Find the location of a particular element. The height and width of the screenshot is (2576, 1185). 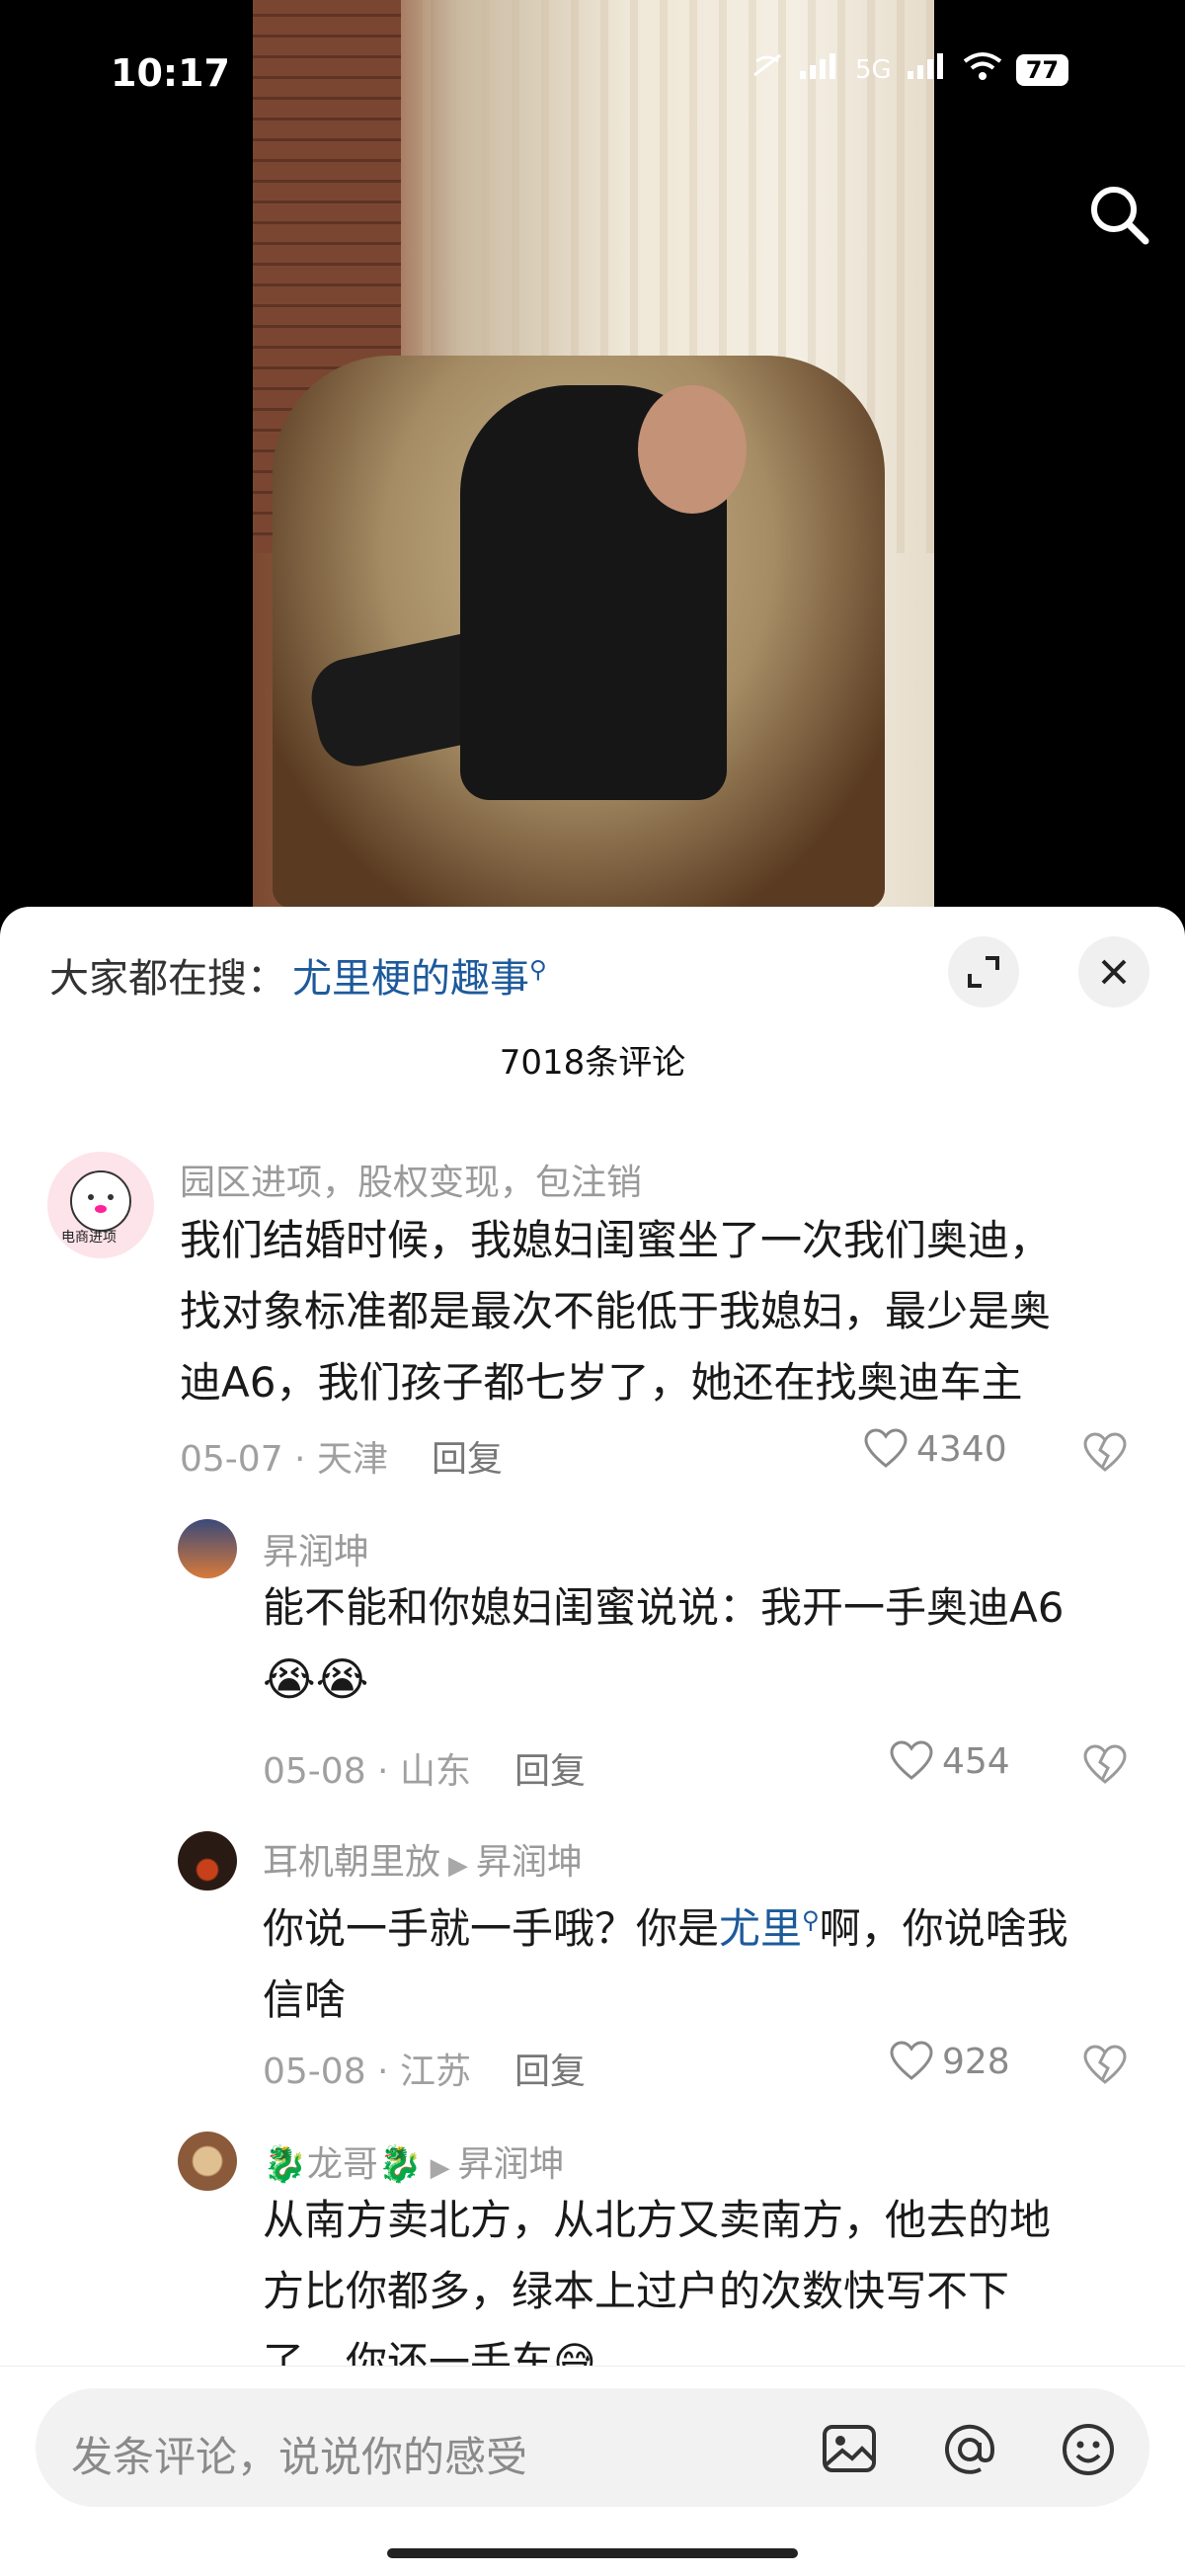

comment-line: 找对象标准都是最次不能低于我媳妇，最少是奥 is located at coordinates (616, 1311).